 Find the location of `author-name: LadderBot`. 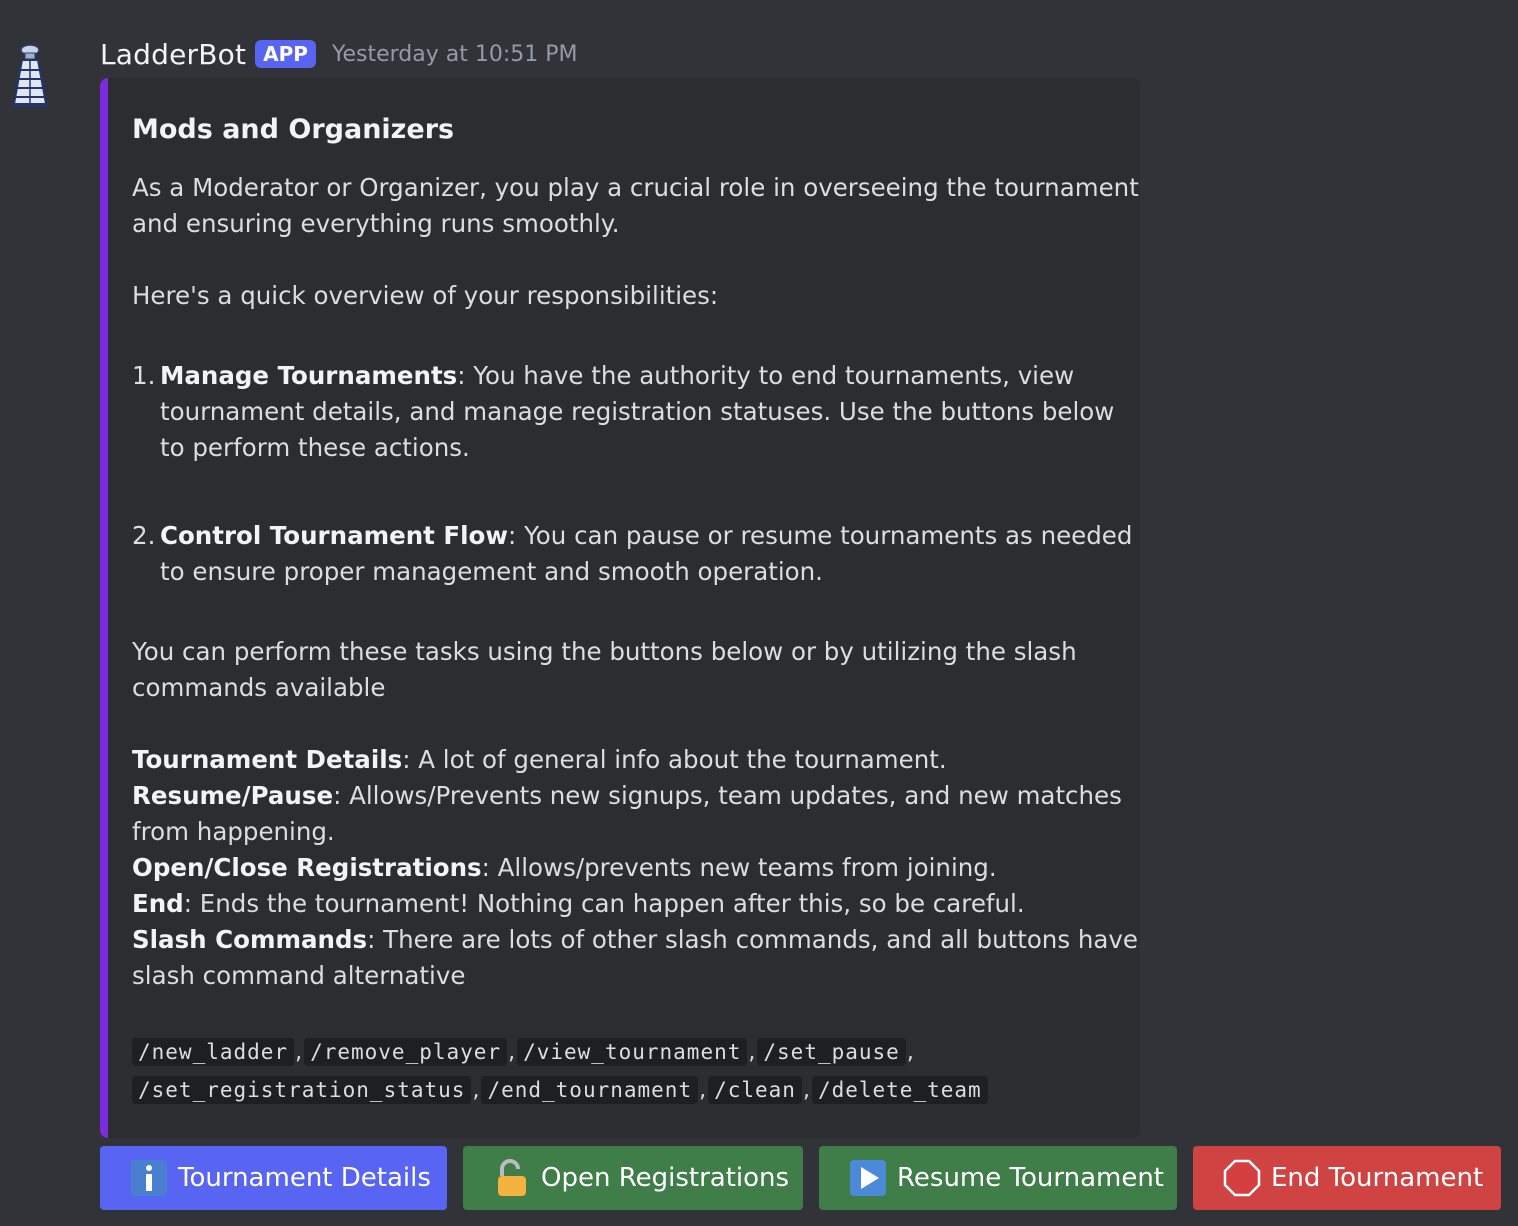

author-name: LadderBot is located at coordinates (173, 54).